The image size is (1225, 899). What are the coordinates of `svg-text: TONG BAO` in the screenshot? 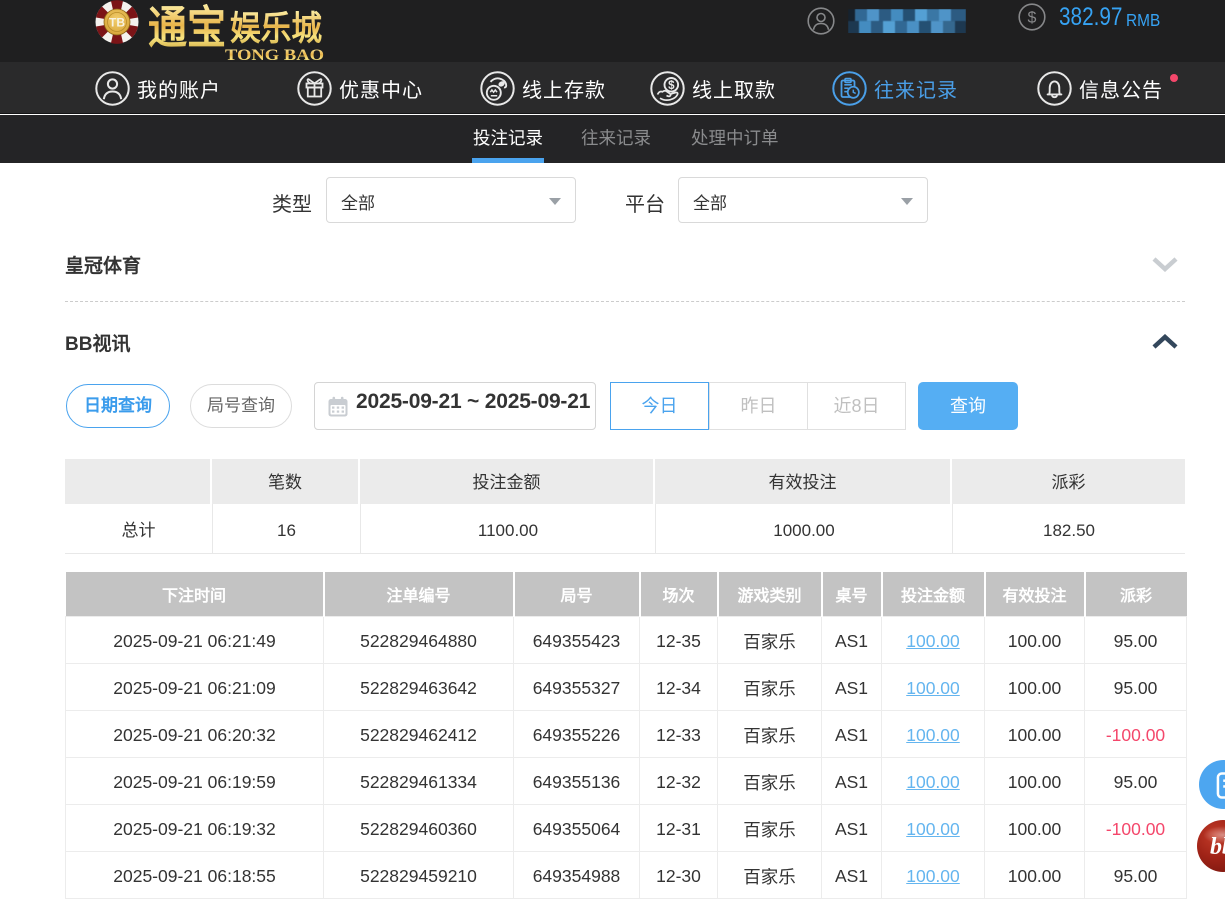 It's located at (274, 54).